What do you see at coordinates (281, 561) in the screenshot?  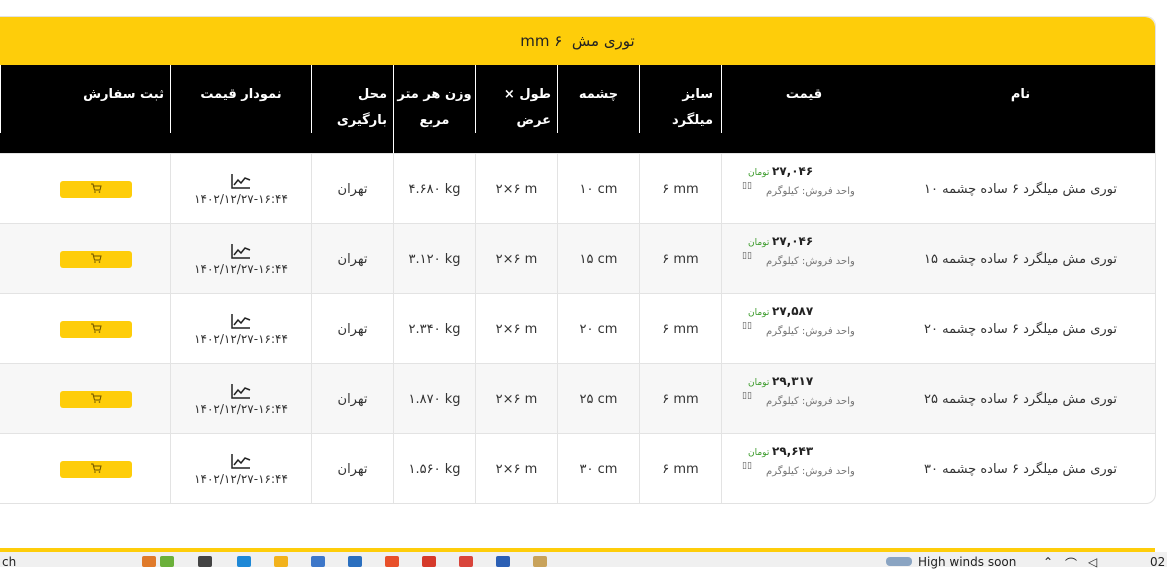 I see `file-explorer-icon` at bounding box center [281, 561].